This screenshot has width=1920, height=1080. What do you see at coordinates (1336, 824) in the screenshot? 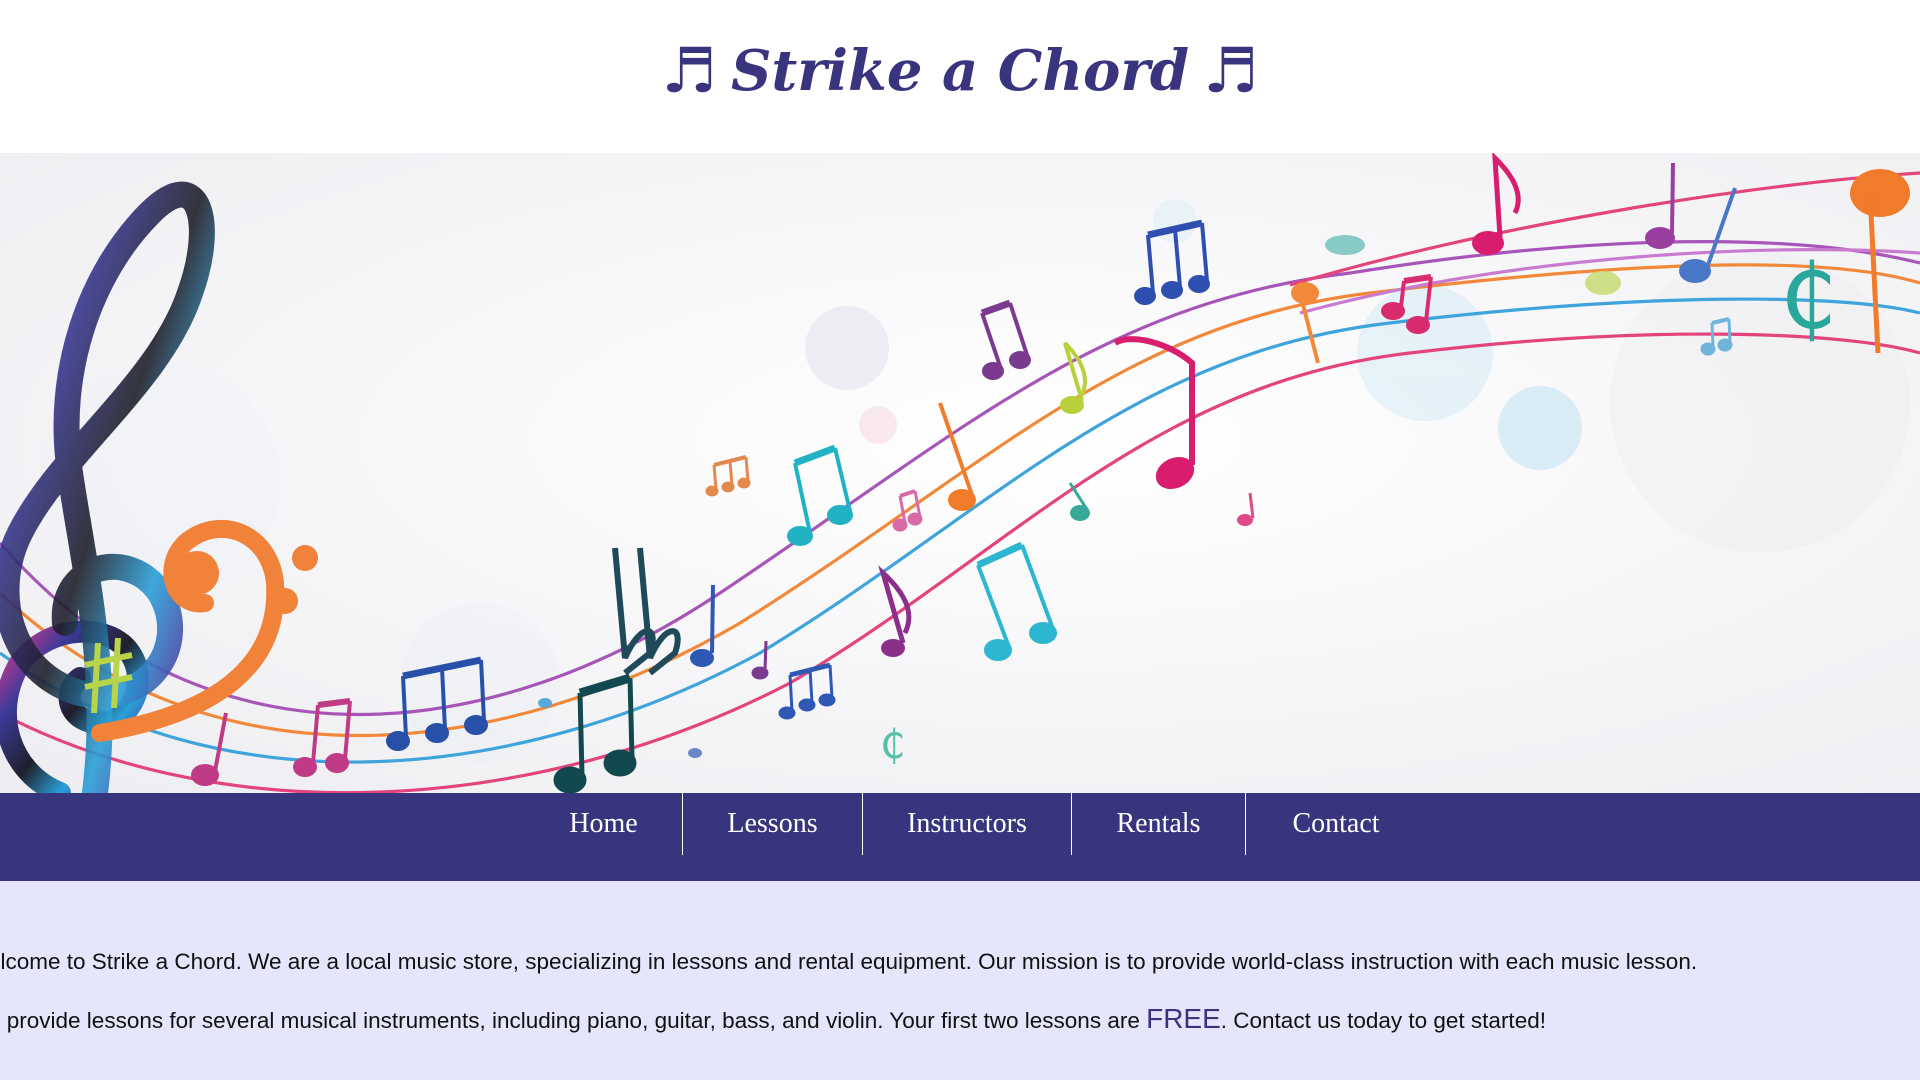
I see `nav-item-contact: Contact` at bounding box center [1336, 824].